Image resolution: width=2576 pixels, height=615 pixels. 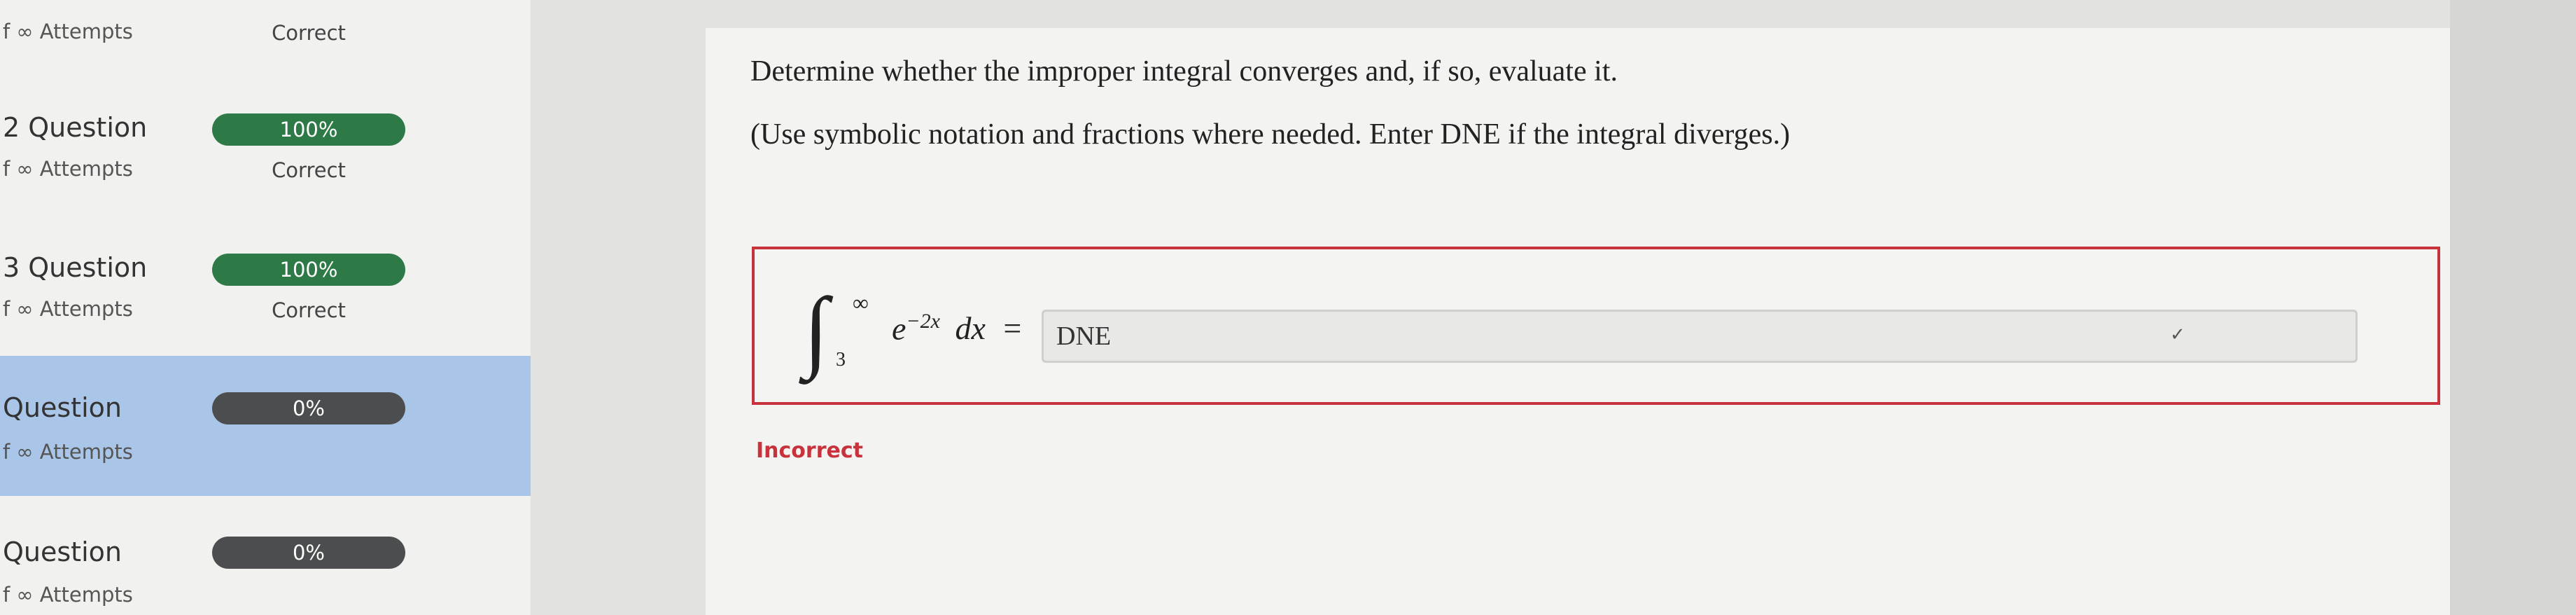 I want to click on sidebar-item-question-2: 2 Question 100% f ∞ Attempts Correct, so click(x=265, y=161).